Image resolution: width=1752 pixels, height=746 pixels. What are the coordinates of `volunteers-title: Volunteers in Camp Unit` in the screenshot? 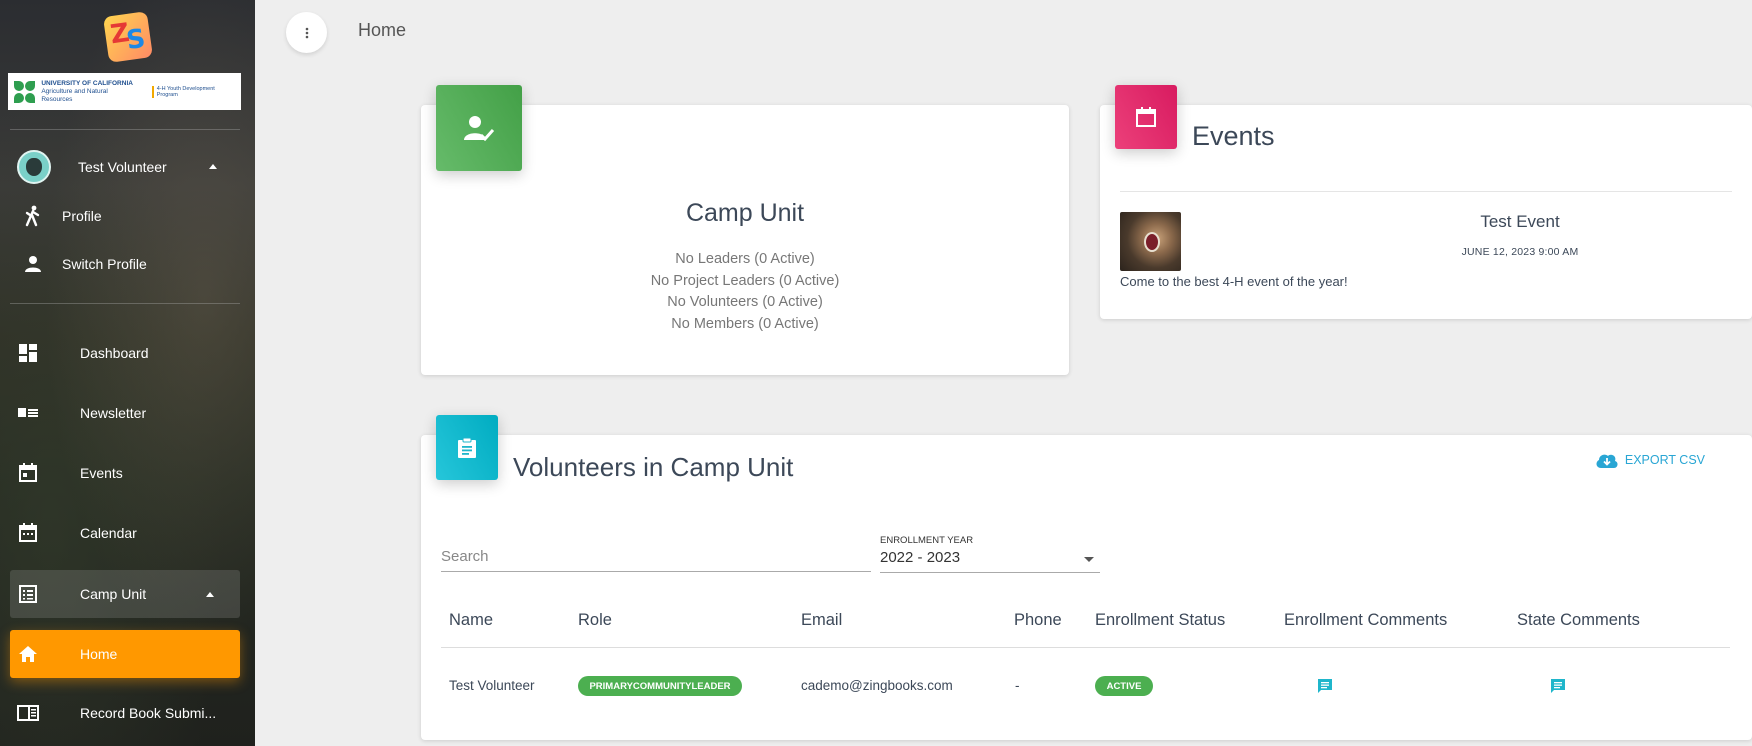 It's located at (653, 467).